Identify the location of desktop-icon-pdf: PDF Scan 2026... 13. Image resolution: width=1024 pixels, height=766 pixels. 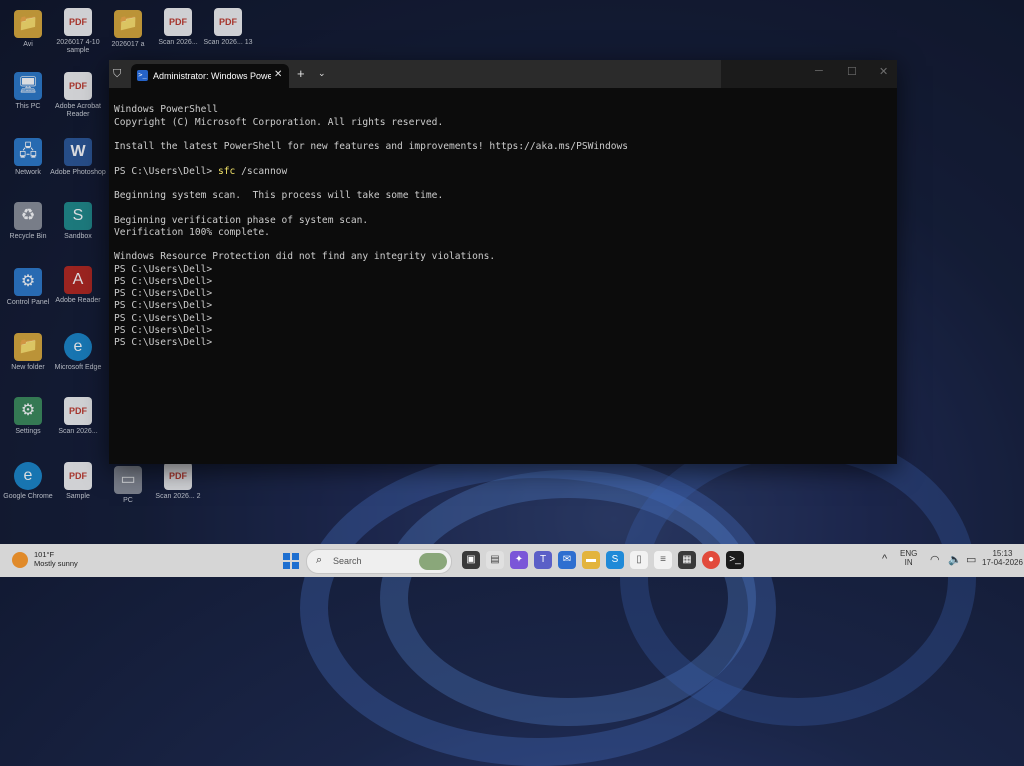
(228, 27).